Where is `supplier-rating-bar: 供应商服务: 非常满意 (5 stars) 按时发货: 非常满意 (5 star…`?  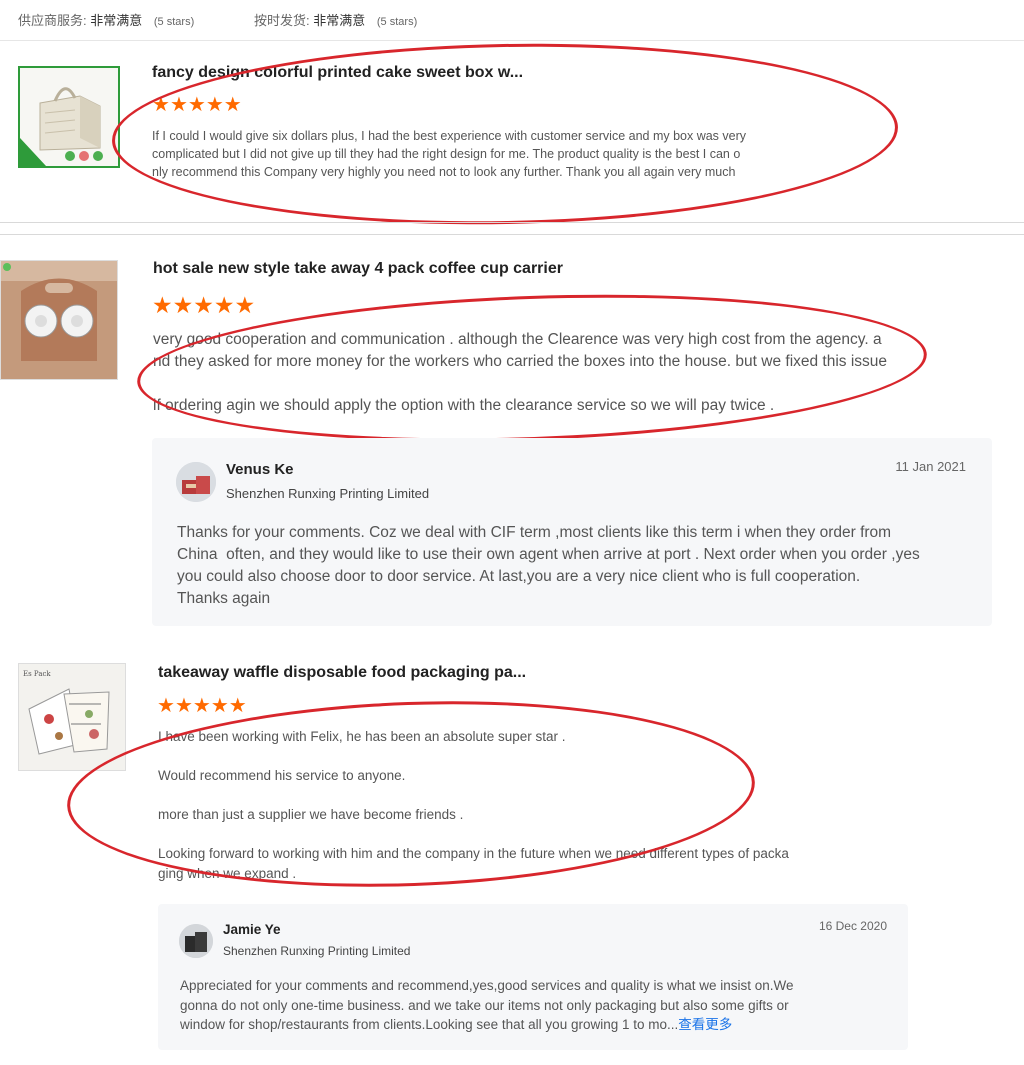 supplier-rating-bar: 供应商服务: 非常满意 (5 stars) 按时发货: 非常满意 (5 star… is located at coordinates (512, 20).